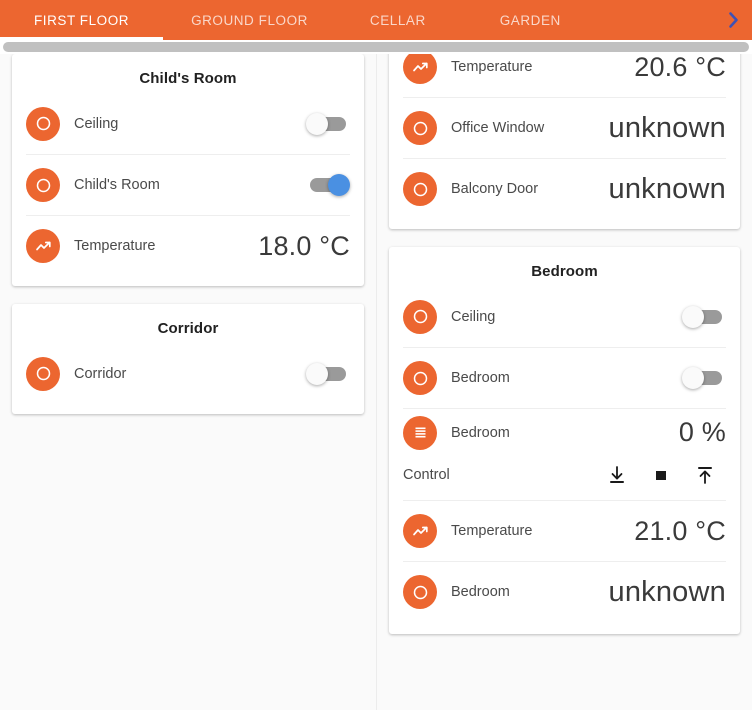 The width and height of the screenshot is (752, 710). I want to click on row-value: 18.0 °C, so click(304, 245).